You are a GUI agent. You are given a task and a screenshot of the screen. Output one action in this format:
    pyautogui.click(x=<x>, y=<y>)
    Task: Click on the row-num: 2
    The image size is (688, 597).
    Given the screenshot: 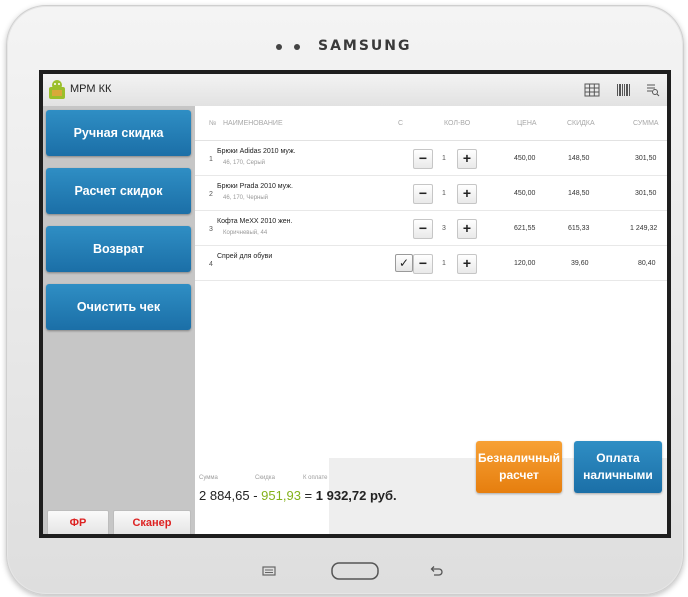 What is the action you would take?
    pyautogui.click(x=211, y=194)
    